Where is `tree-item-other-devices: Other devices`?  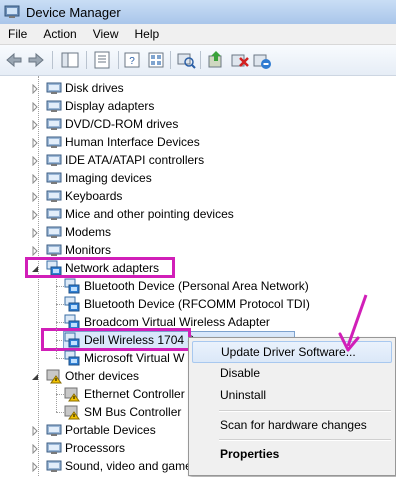 tree-item-other-devices: Other devices is located at coordinates (102, 376).